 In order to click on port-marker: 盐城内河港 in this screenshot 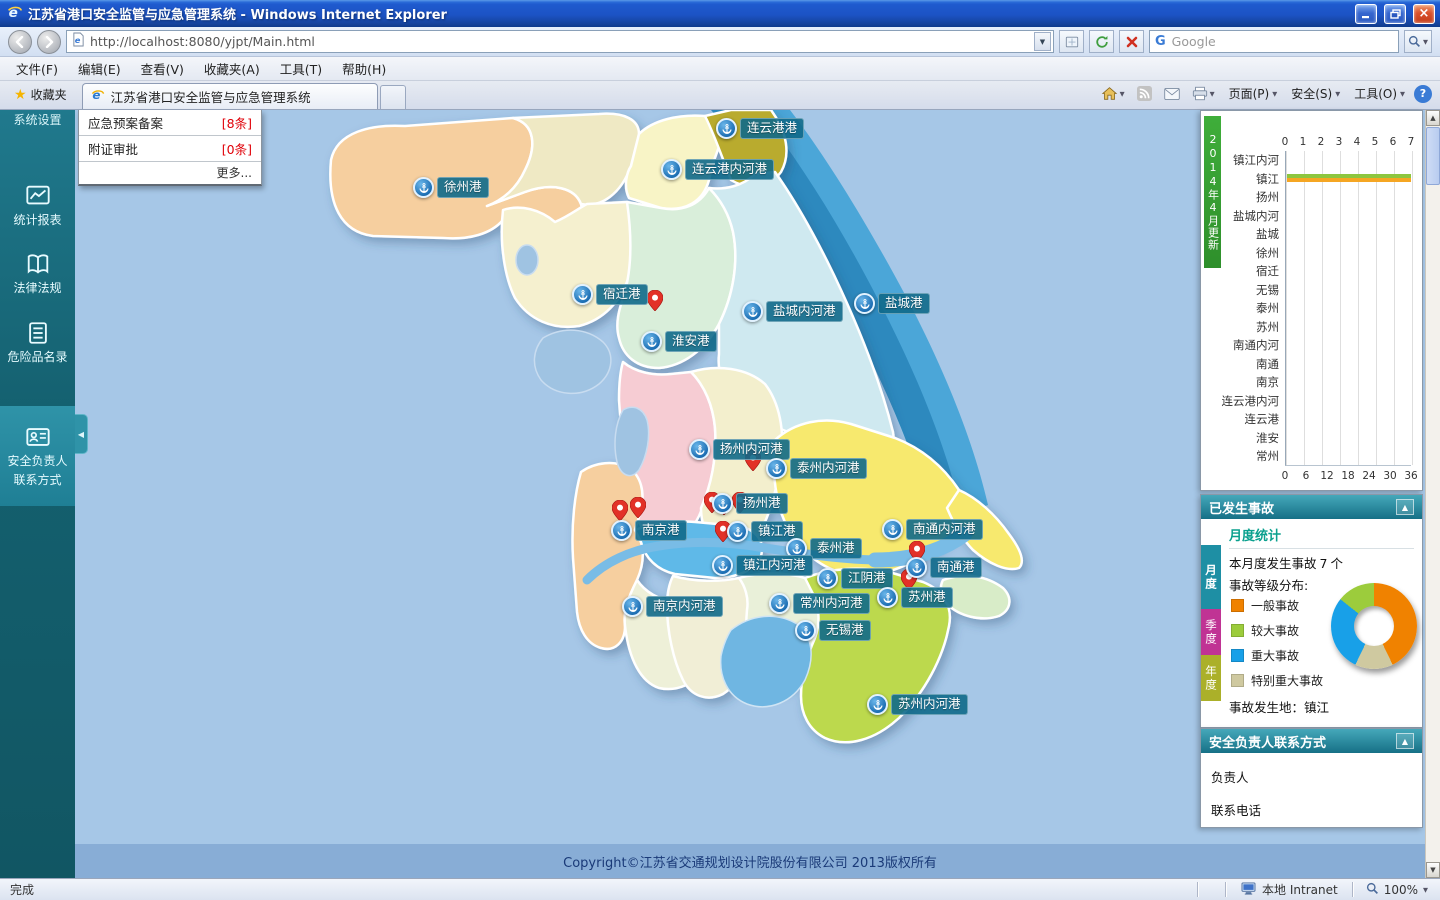, I will do `click(792, 311)`.